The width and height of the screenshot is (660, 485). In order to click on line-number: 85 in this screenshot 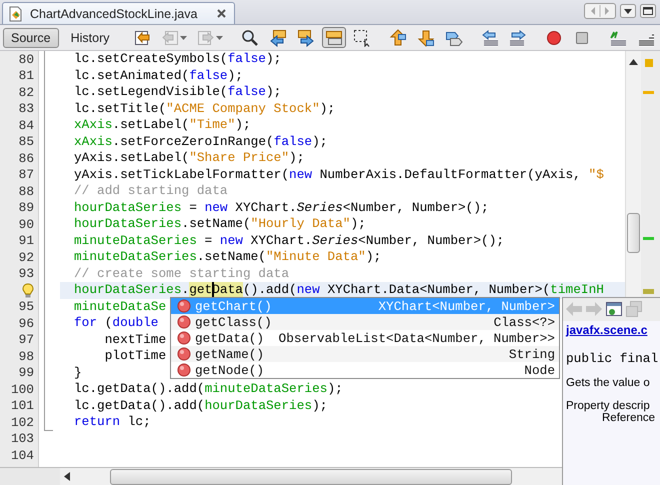, I will do `click(26, 142)`.